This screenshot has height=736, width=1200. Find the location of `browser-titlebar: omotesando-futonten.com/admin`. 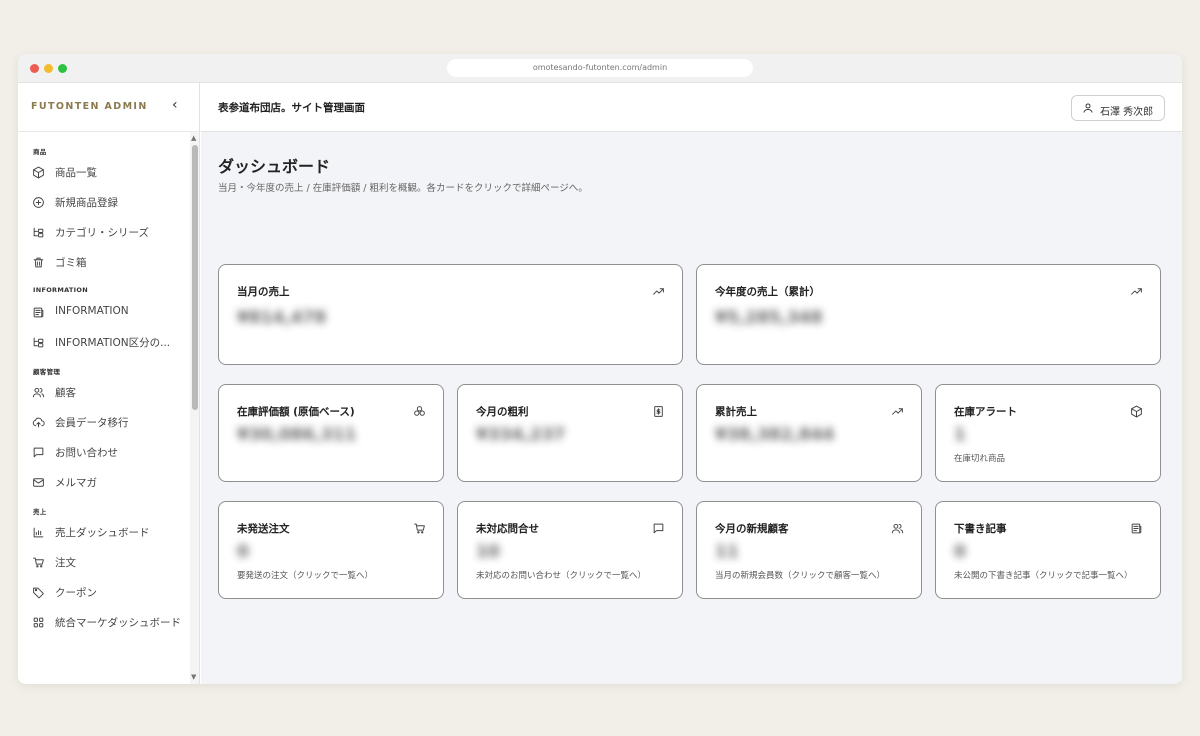

browser-titlebar: omotesando-futonten.com/admin is located at coordinates (600, 68).